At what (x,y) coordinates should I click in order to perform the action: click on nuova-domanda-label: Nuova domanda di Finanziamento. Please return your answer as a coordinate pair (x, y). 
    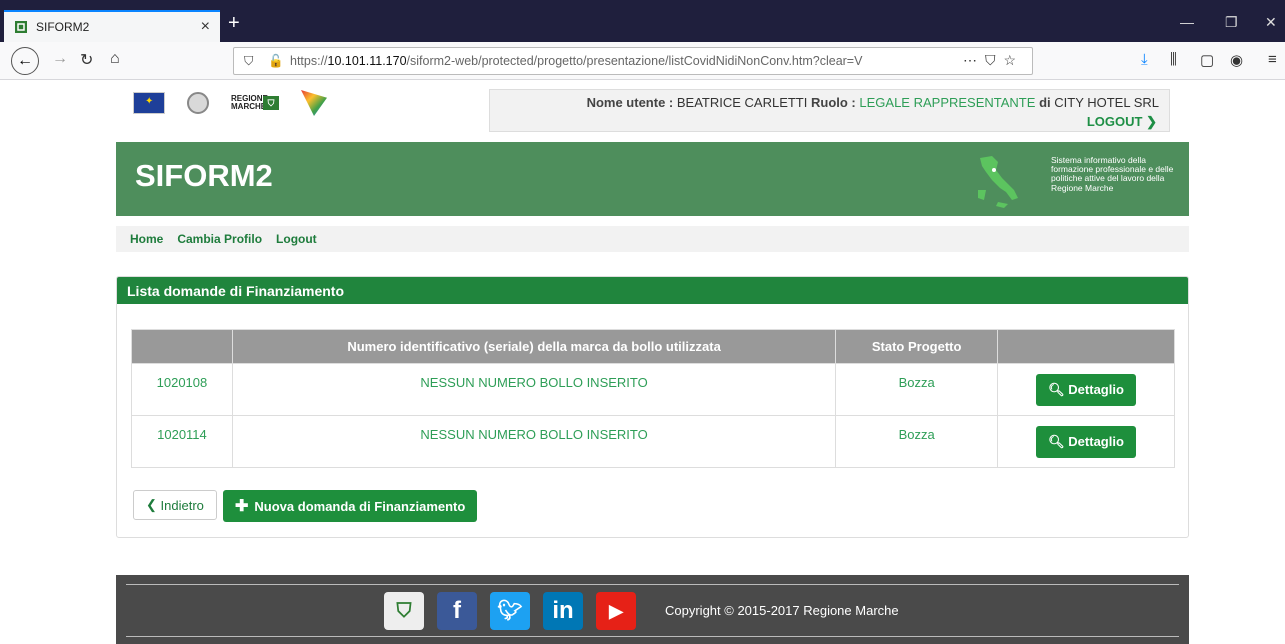
    Looking at the image, I should click on (360, 506).